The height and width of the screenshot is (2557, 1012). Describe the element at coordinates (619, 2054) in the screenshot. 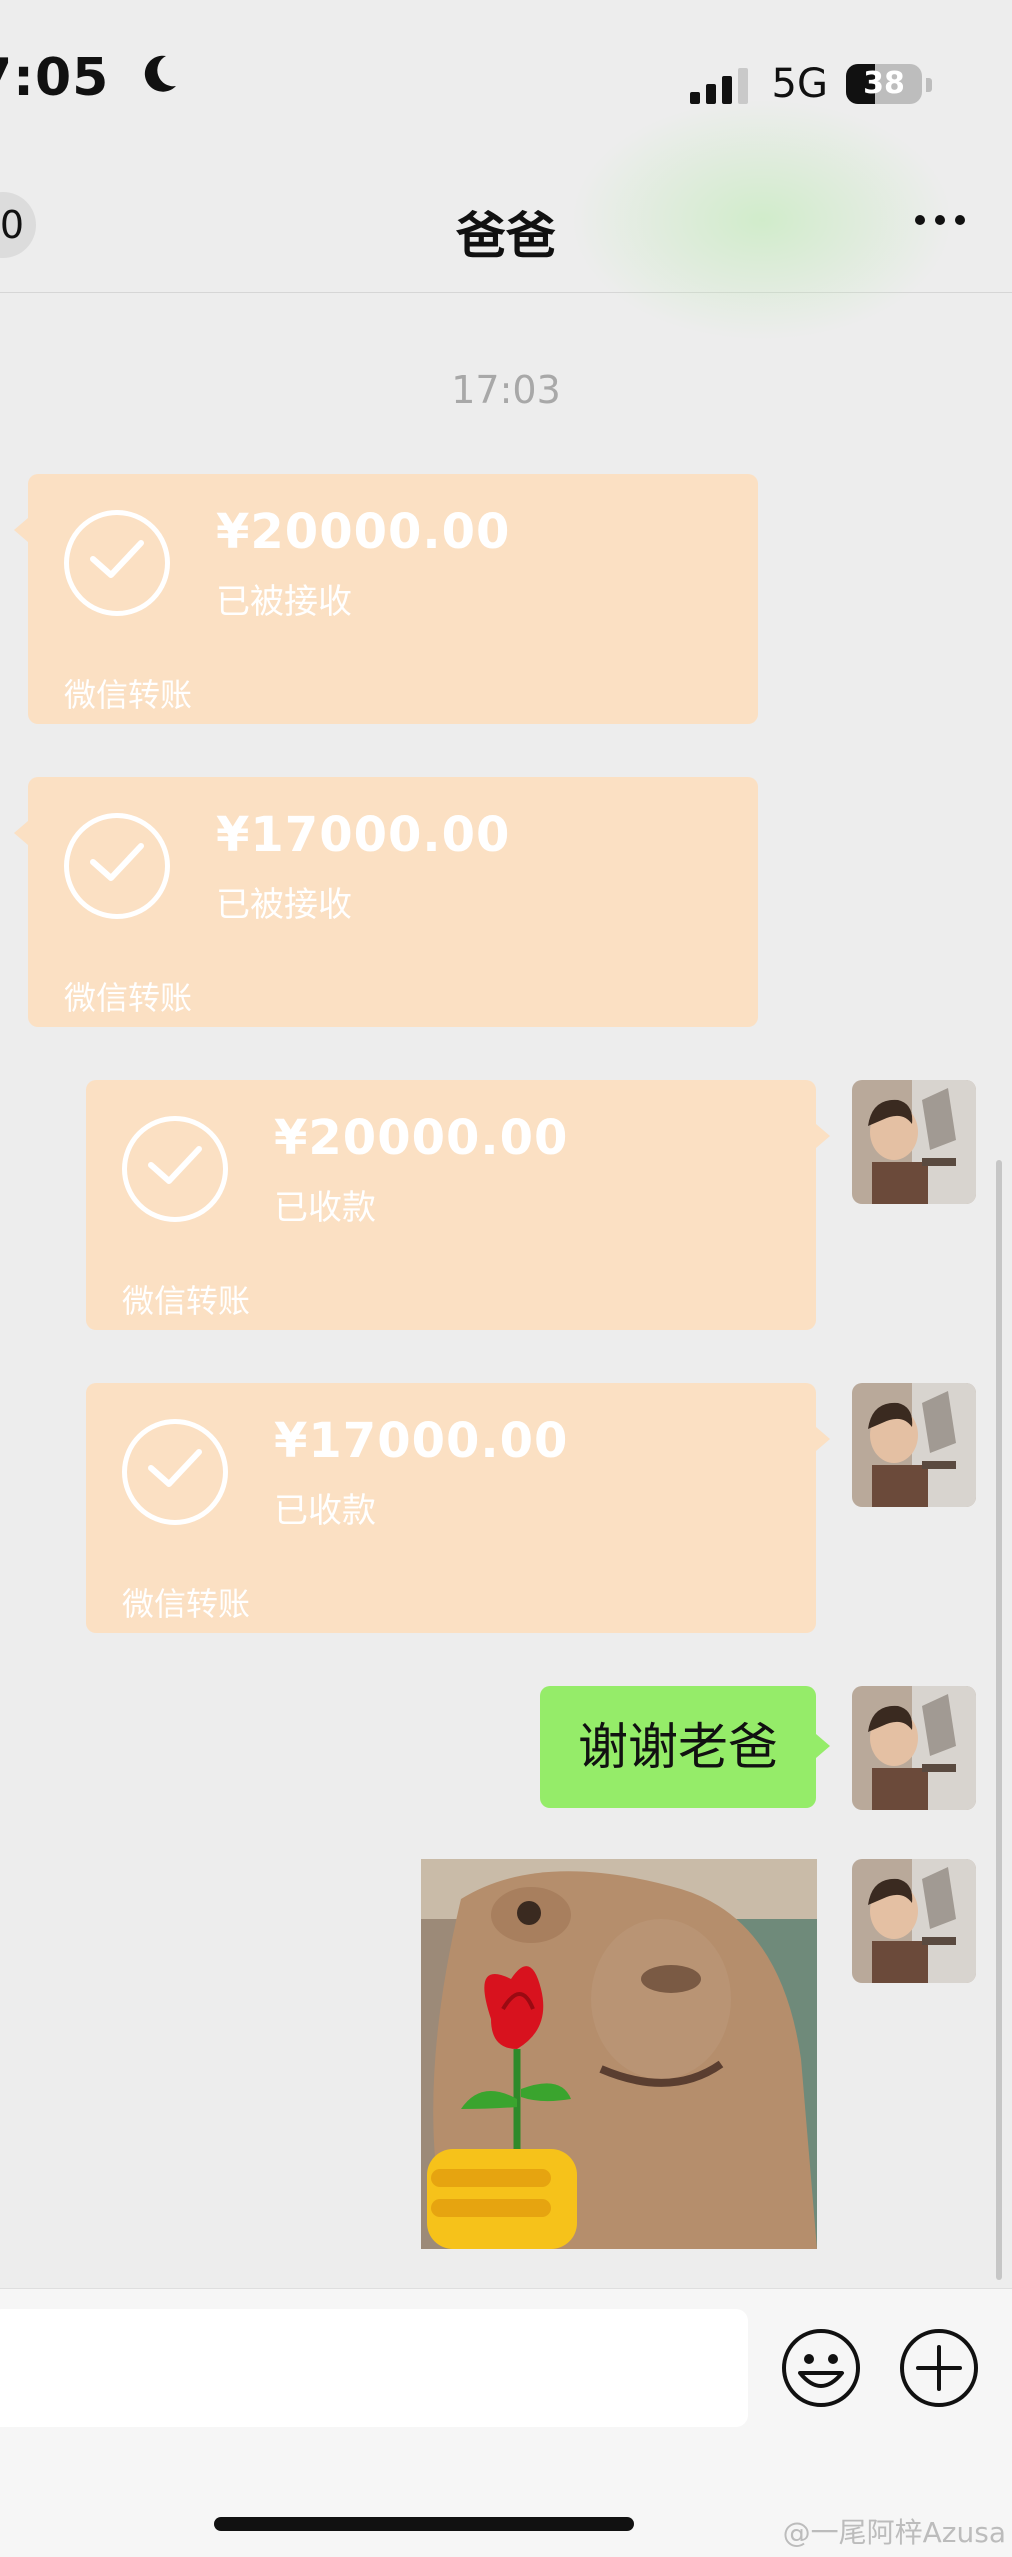

I see `capybara-rose-sticker` at that location.